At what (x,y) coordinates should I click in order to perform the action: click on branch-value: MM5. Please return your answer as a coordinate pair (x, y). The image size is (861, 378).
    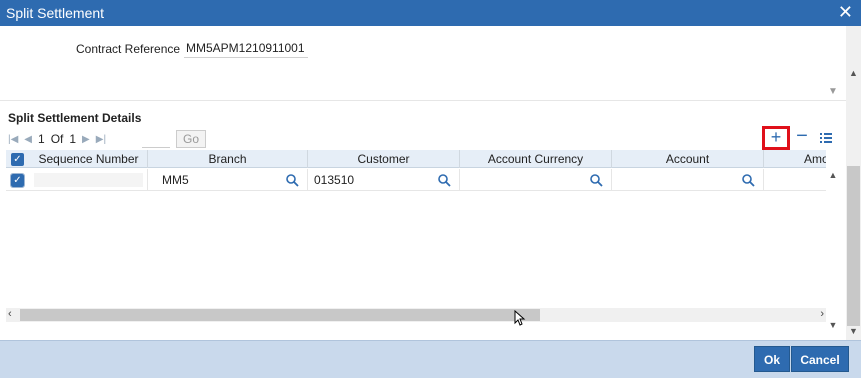
    Looking at the image, I should click on (175, 180).